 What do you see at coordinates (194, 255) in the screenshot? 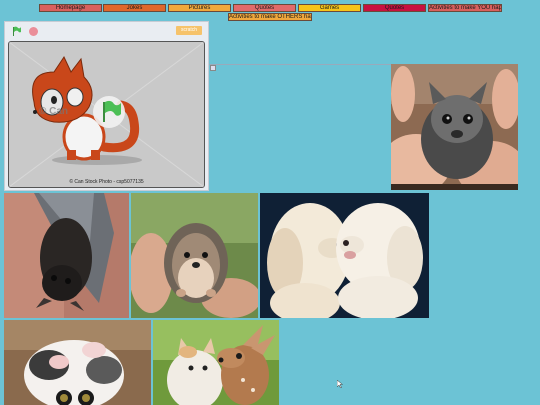
I see `photo-hedgehog` at bounding box center [194, 255].